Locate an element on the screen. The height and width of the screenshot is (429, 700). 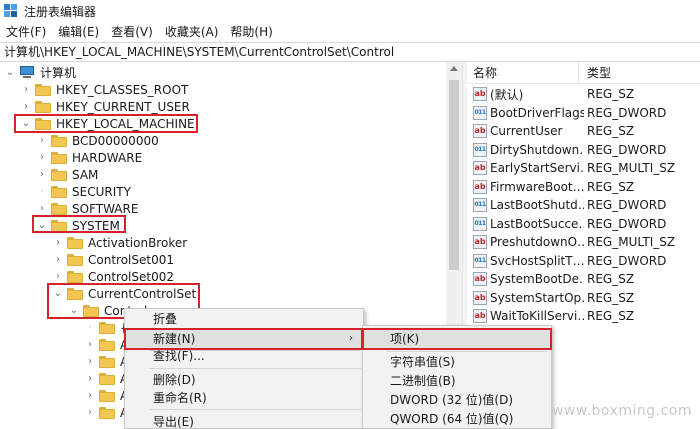
menu-collapse: 折叠 is located at coordinates (244, 319).